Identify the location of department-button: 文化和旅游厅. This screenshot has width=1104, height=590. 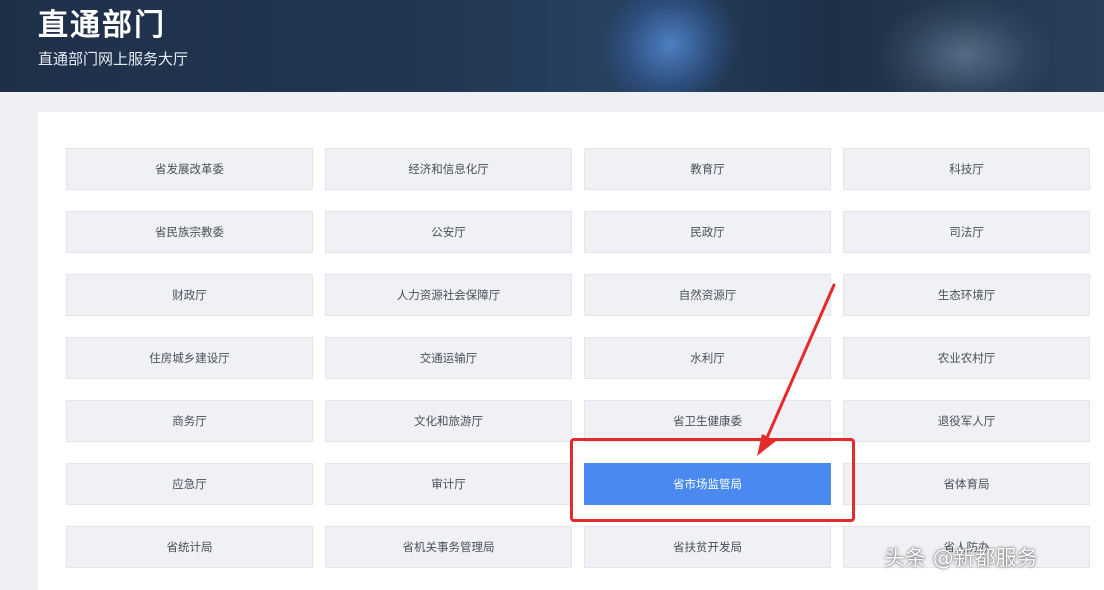
(448, 421).